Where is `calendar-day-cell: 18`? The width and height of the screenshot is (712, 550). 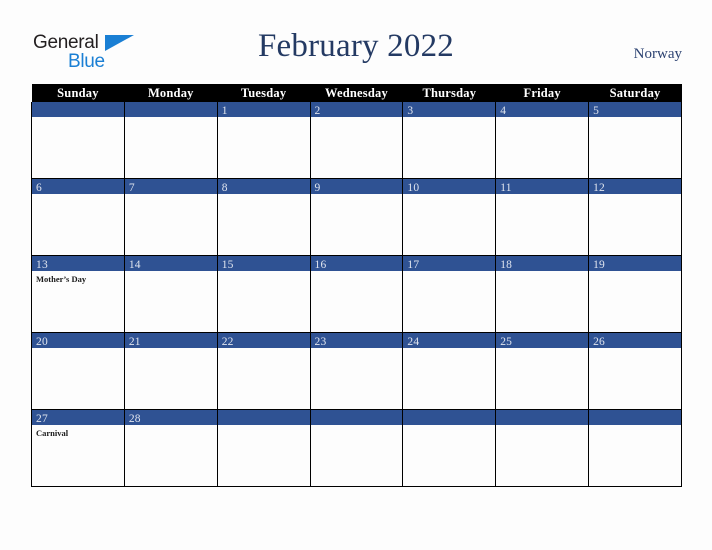 calendar-day-cell: 18 is located at coordinates (542, 294).